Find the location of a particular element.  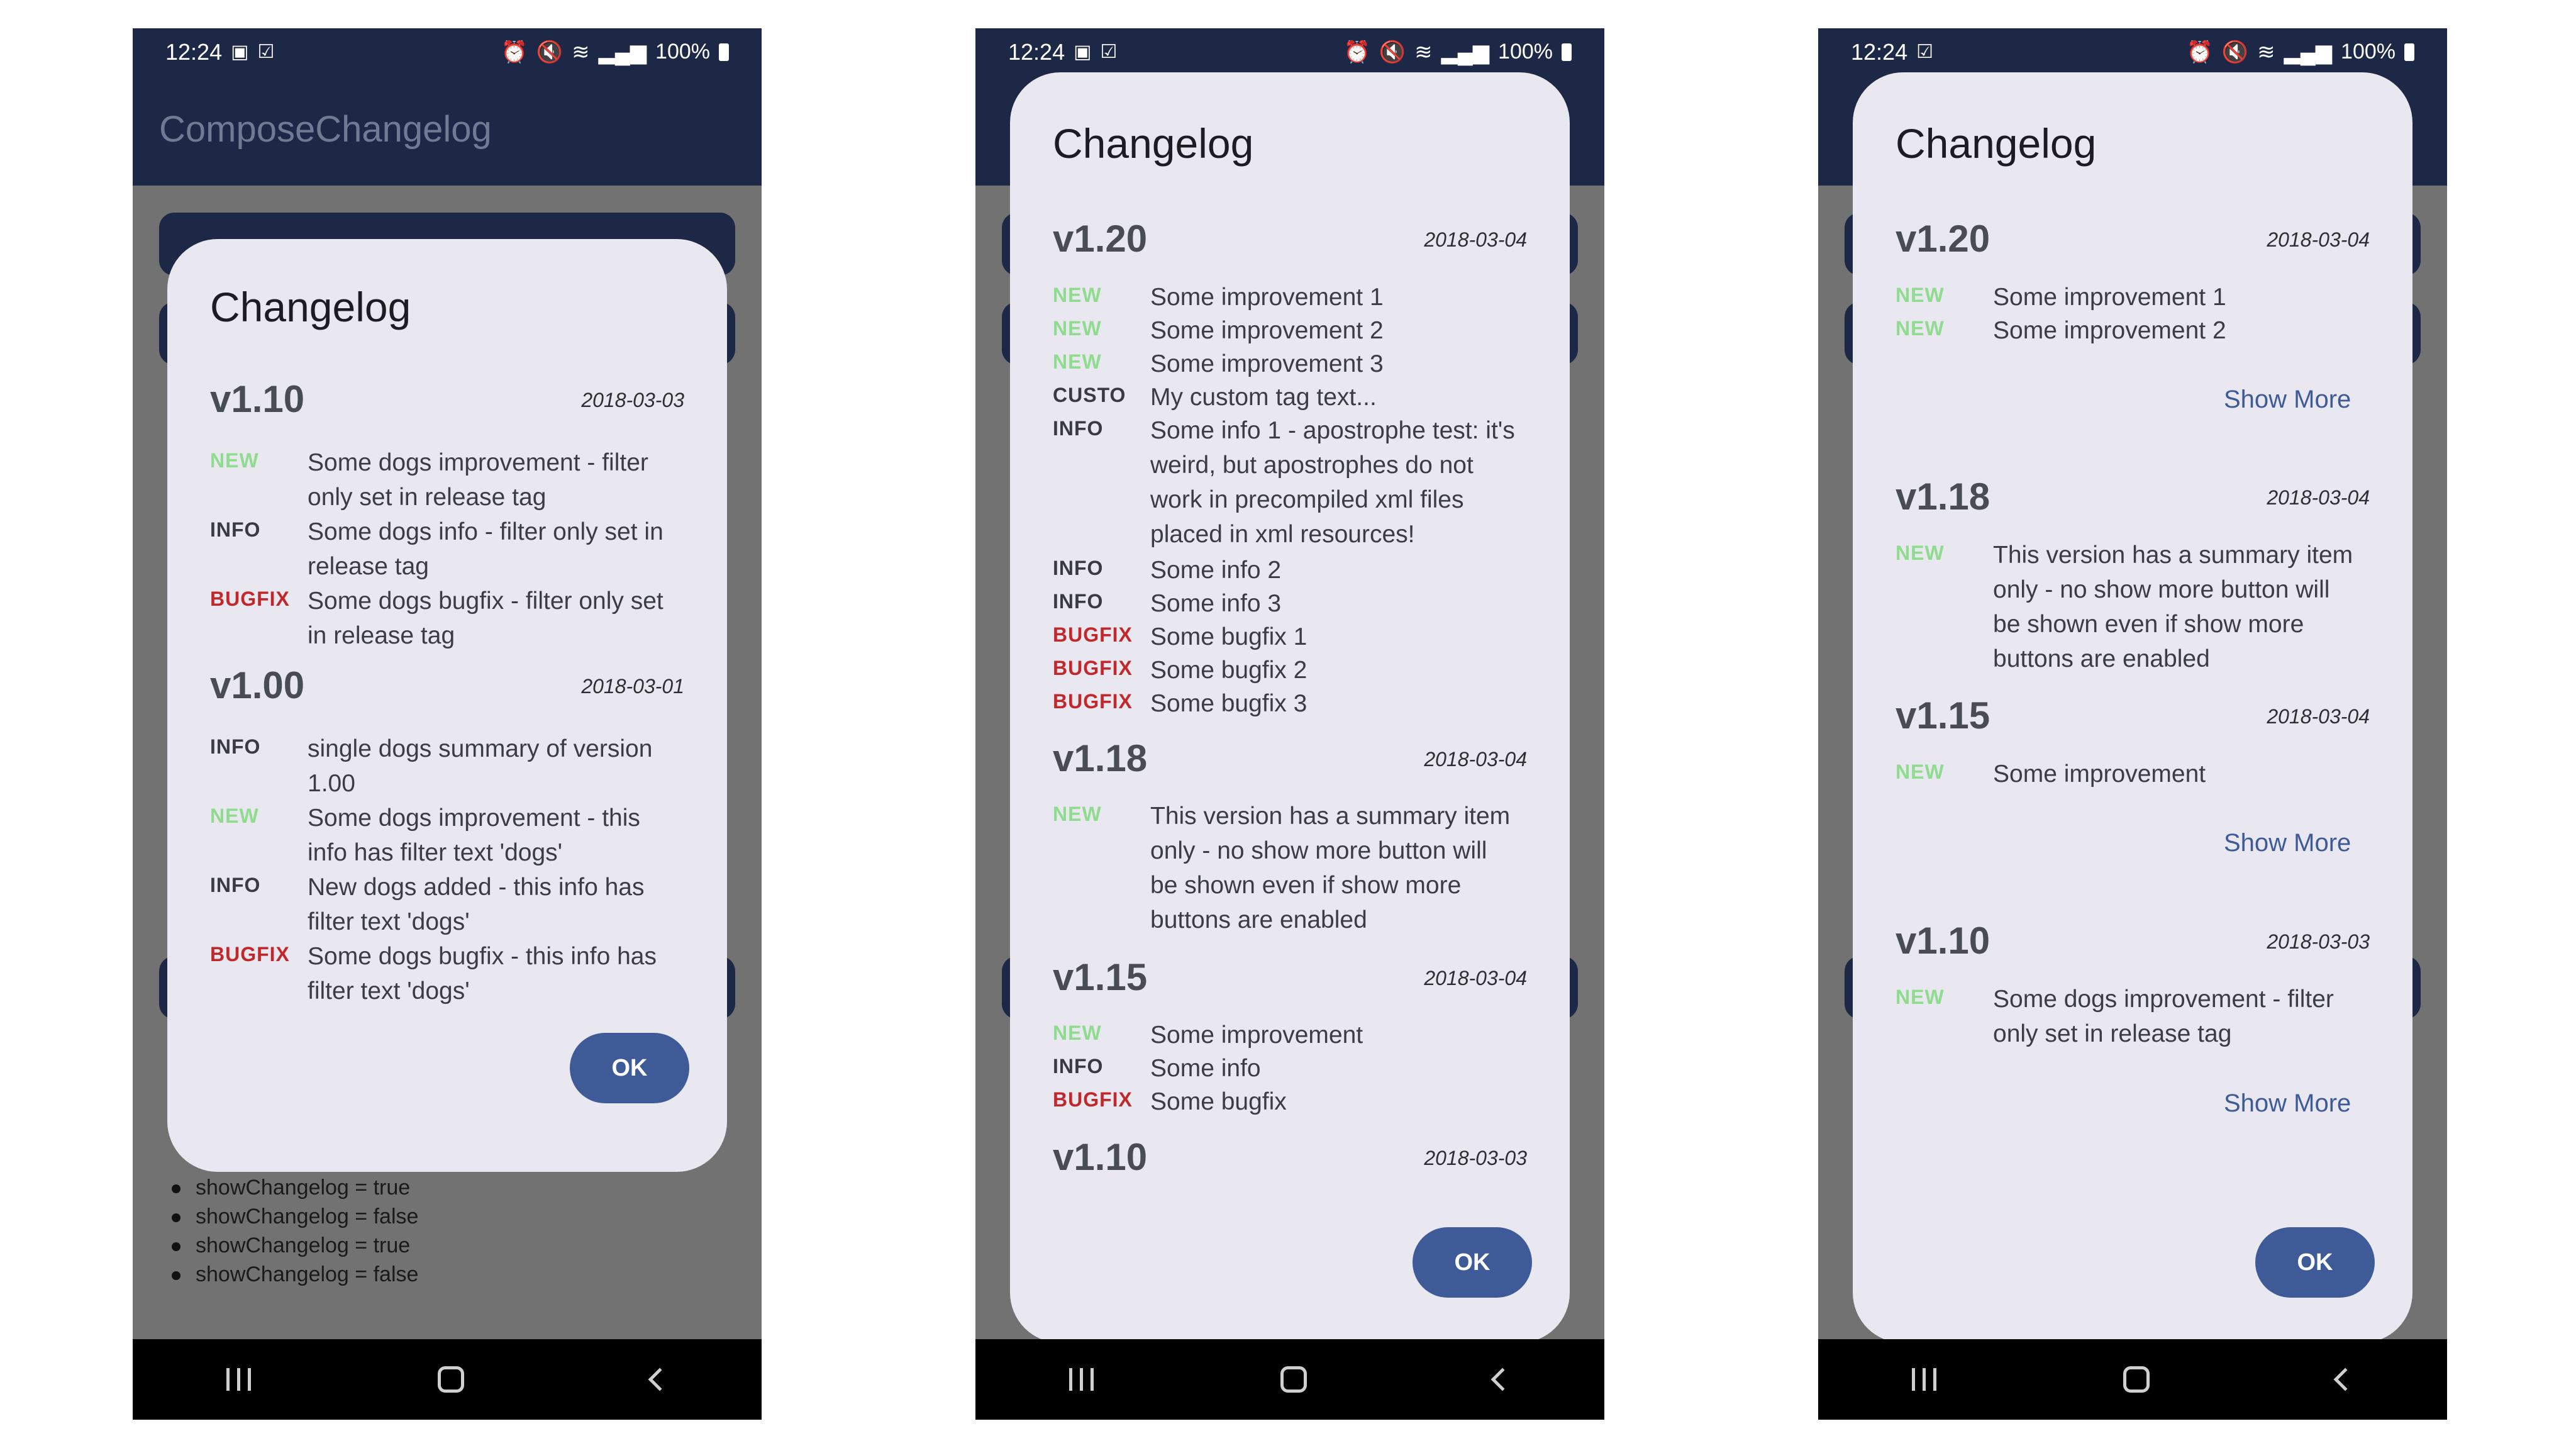

row-text: Some bugfix 3 is located at coordinates (1228, 703).